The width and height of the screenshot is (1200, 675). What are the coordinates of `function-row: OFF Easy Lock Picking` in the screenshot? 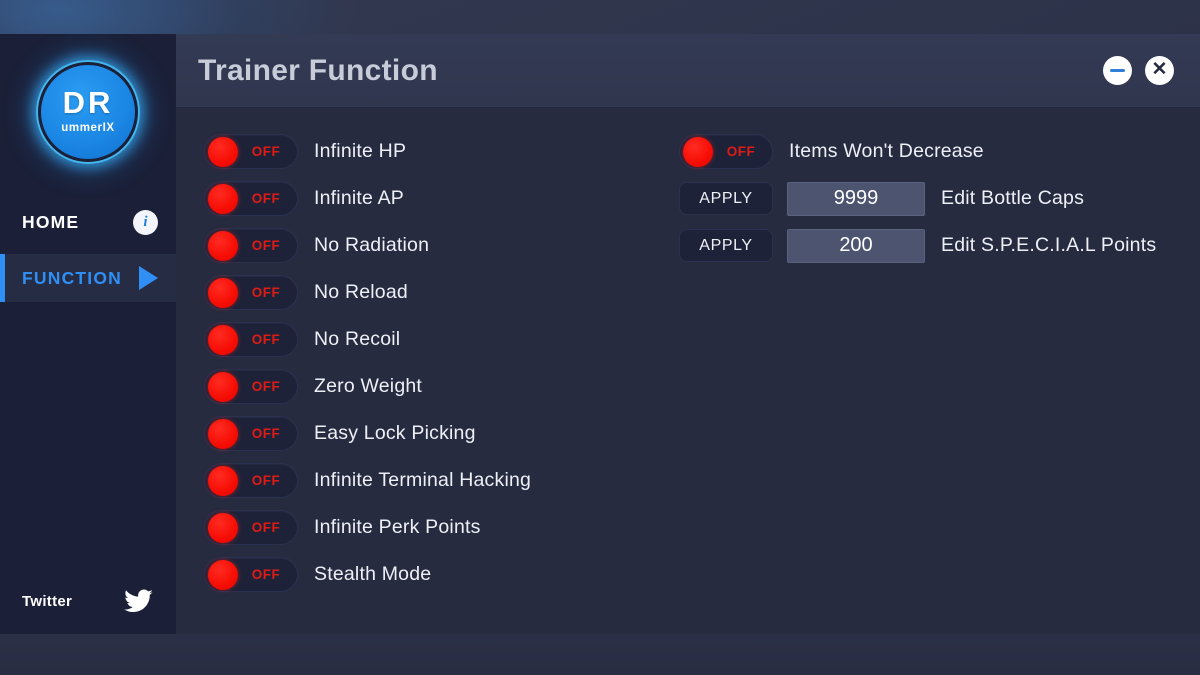 It's located at (429, 433).